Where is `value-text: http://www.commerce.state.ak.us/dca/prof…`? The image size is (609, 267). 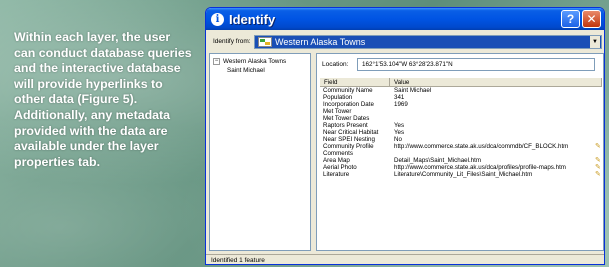
value-text: http://www.commerce.state.ak.us/dca/prof… is located at coordinates (480, 167).